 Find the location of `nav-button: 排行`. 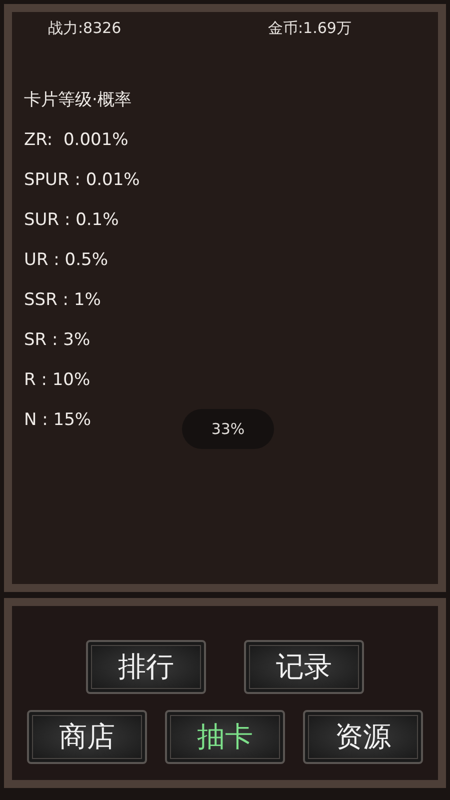

nav-button: 排行 is located at coordinates (146, 667).